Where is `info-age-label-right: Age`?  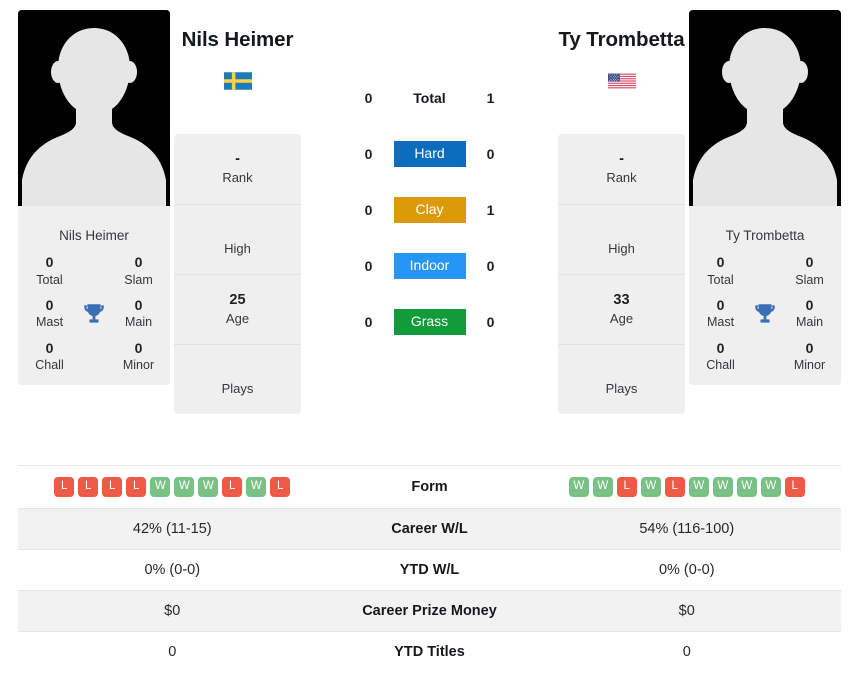 info-age-label-right: Age is located at coordinates (621, 318).